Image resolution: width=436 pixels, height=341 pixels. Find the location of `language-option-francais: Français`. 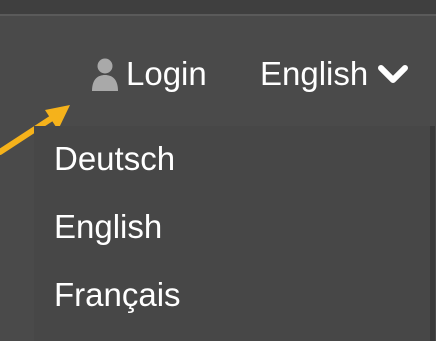

language-option-francais: Français is located at coordinates (117, 295).